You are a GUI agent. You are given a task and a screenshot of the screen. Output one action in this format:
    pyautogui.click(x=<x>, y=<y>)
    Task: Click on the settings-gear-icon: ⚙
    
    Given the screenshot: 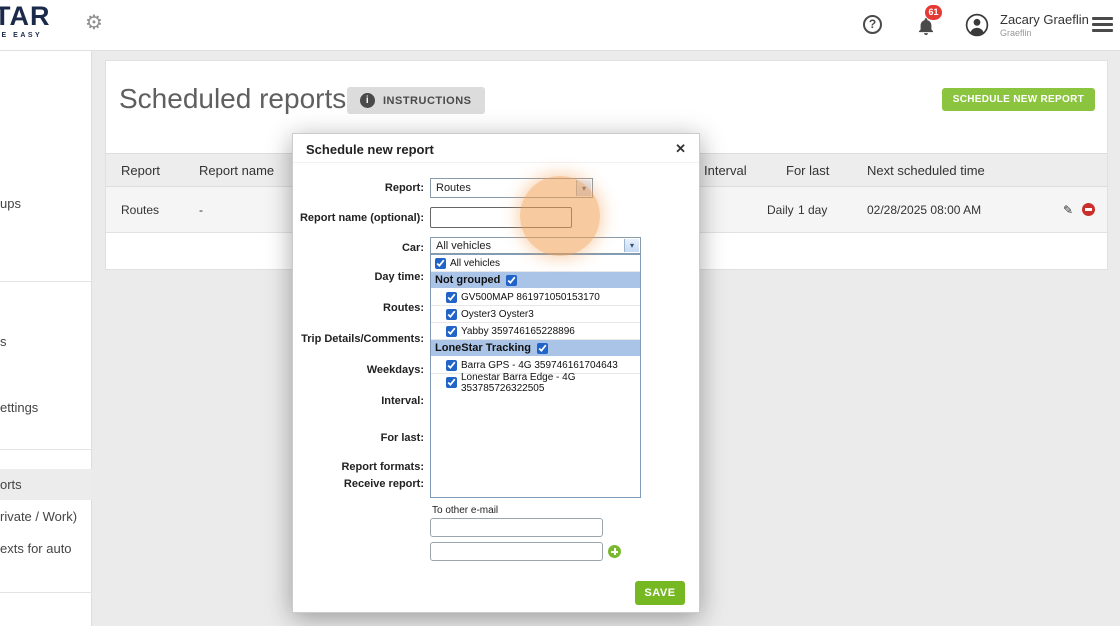 What is the action you would take?
    pyautogui.click(x=94, y=23)
    